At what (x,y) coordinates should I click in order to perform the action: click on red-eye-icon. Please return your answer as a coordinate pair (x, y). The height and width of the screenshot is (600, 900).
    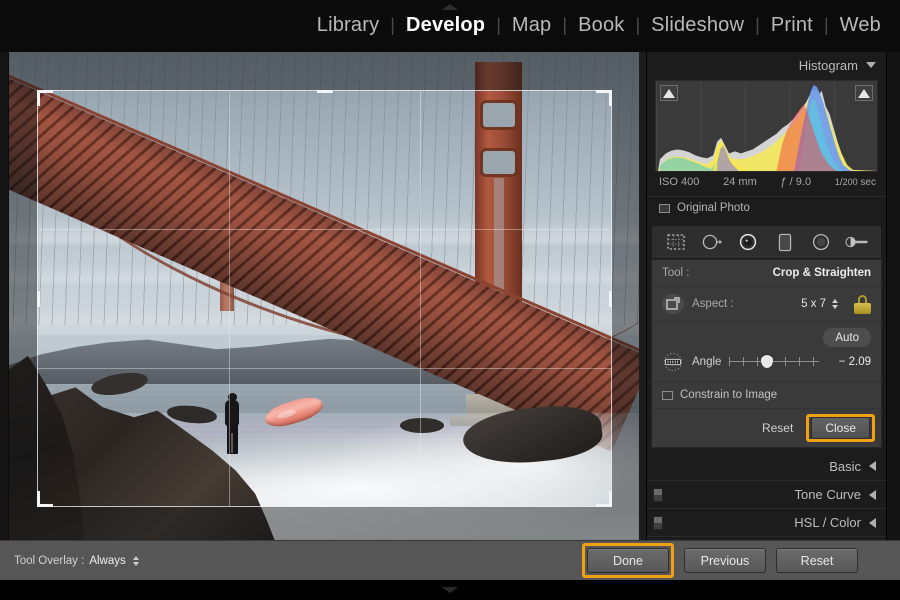
    Looking at the image, I should click on (748, 242).